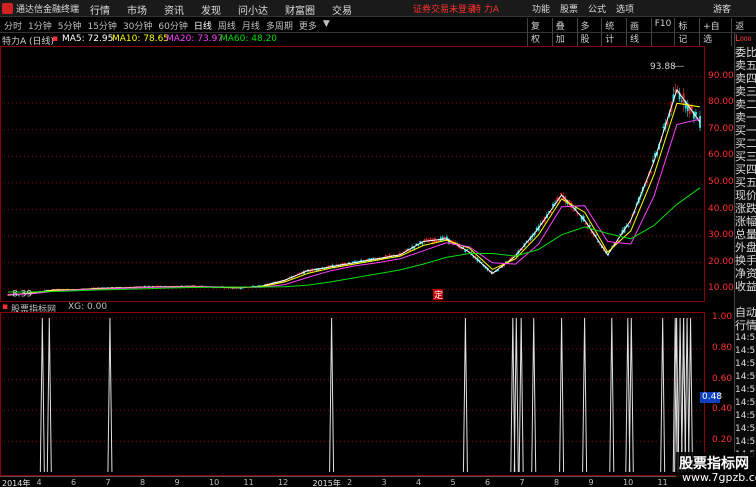 The width and height of the screenshot is (756, 487). What do you see at coordinates (453, 482) in the screenshot?
I see `date-tick-label: 5` at bounding box center [453, 482].